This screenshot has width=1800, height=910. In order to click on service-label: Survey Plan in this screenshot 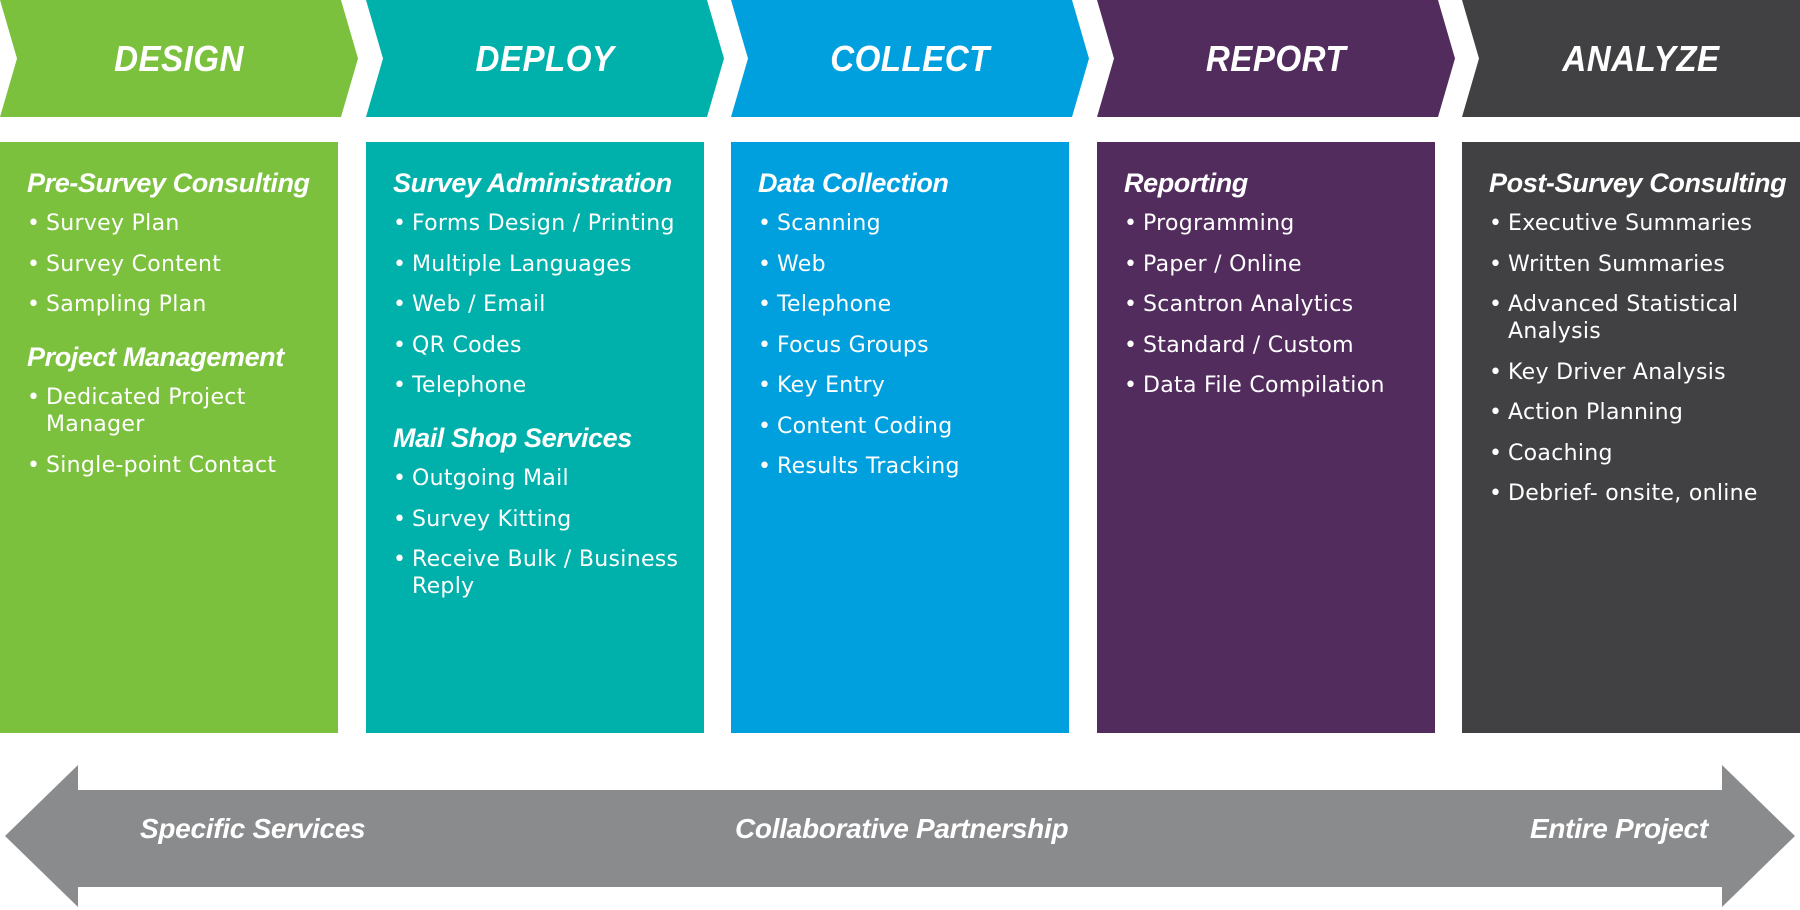, I will do `click(113, 223)`.